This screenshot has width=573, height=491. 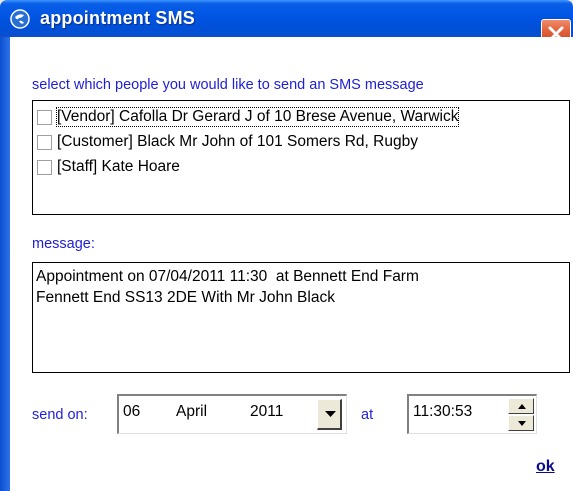 What do you see at coordinates (266, 412) in the screenshot?
I see `date-year: 2011` at bounding box center [266, 412].